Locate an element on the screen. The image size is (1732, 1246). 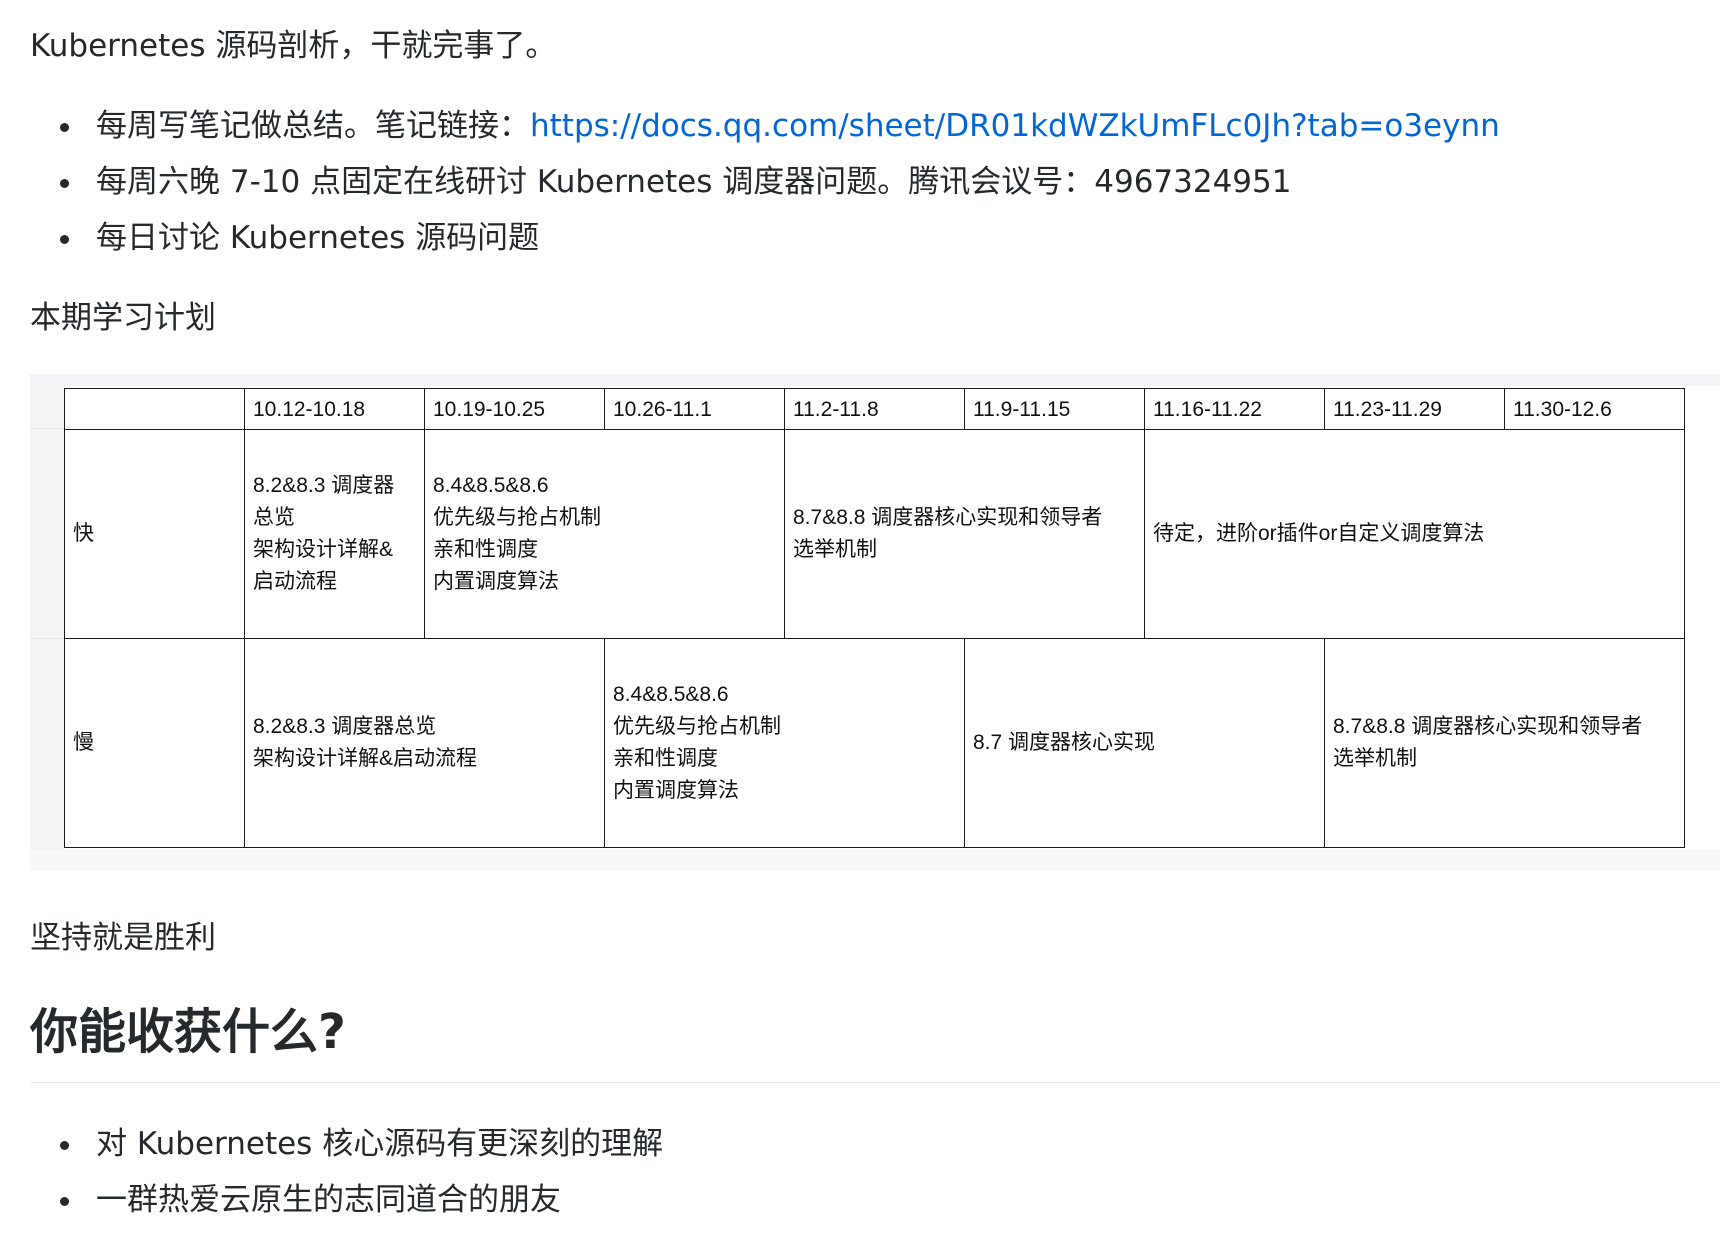
plan-cell: 8.2&8.3 调度器 总览 架构设计详解& 启动流程 is located at coordinates (334, 534).